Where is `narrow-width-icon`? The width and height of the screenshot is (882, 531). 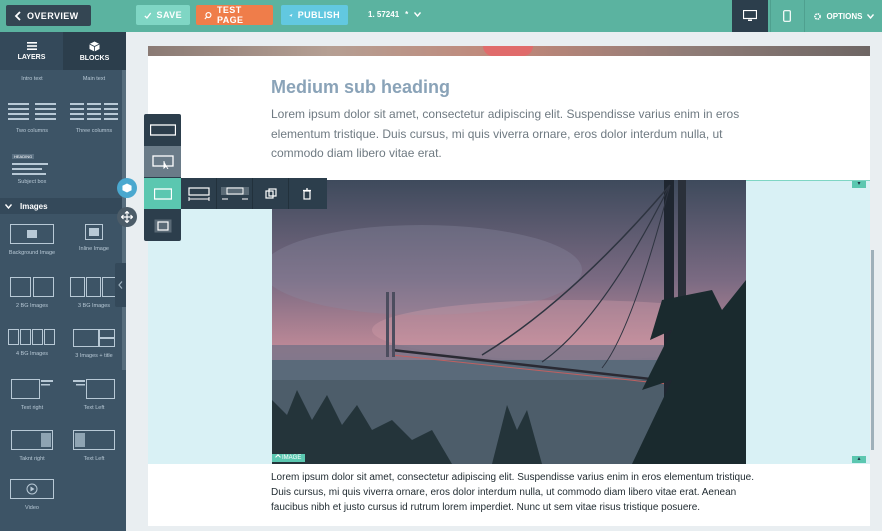 narrow-width-icon is located at coordinates (162, 225).